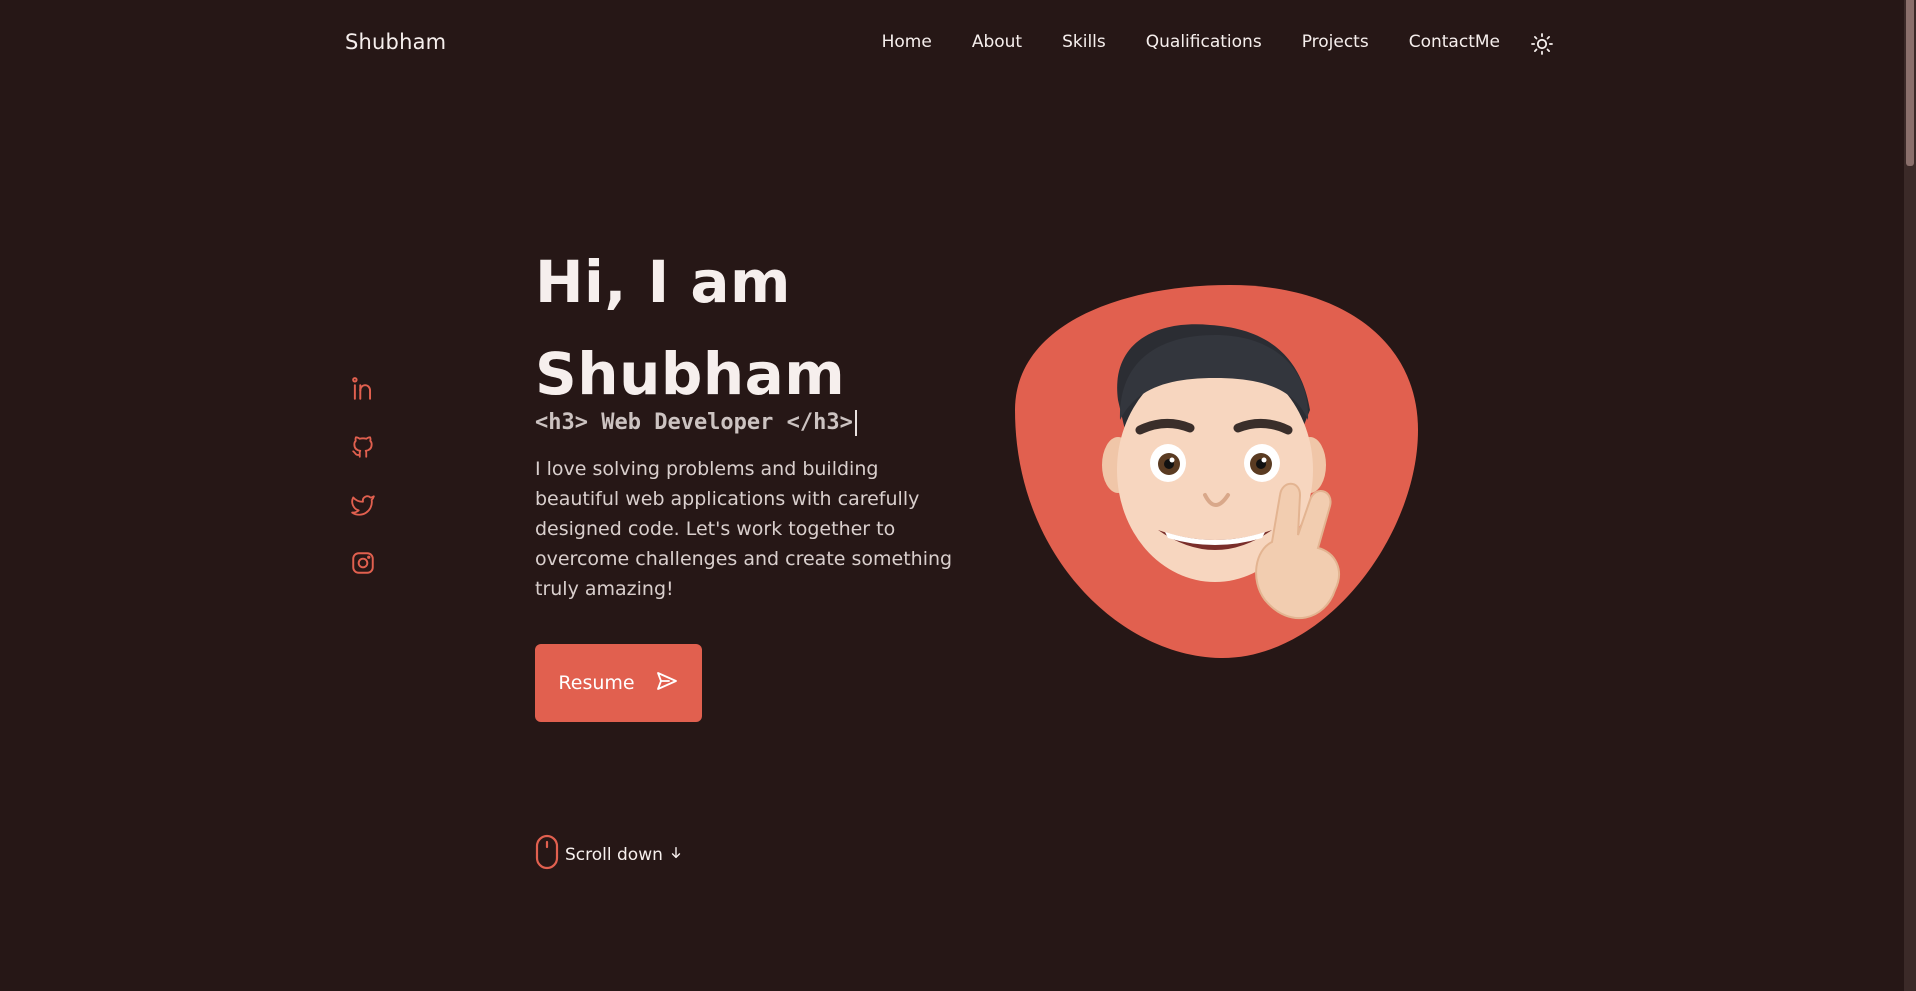 The height and width of the screenshot is (991, 1916). What do you see at coordinates (547, 854) in the screenshot?
I see `mouse-icon` at bounding box center [547, 854].